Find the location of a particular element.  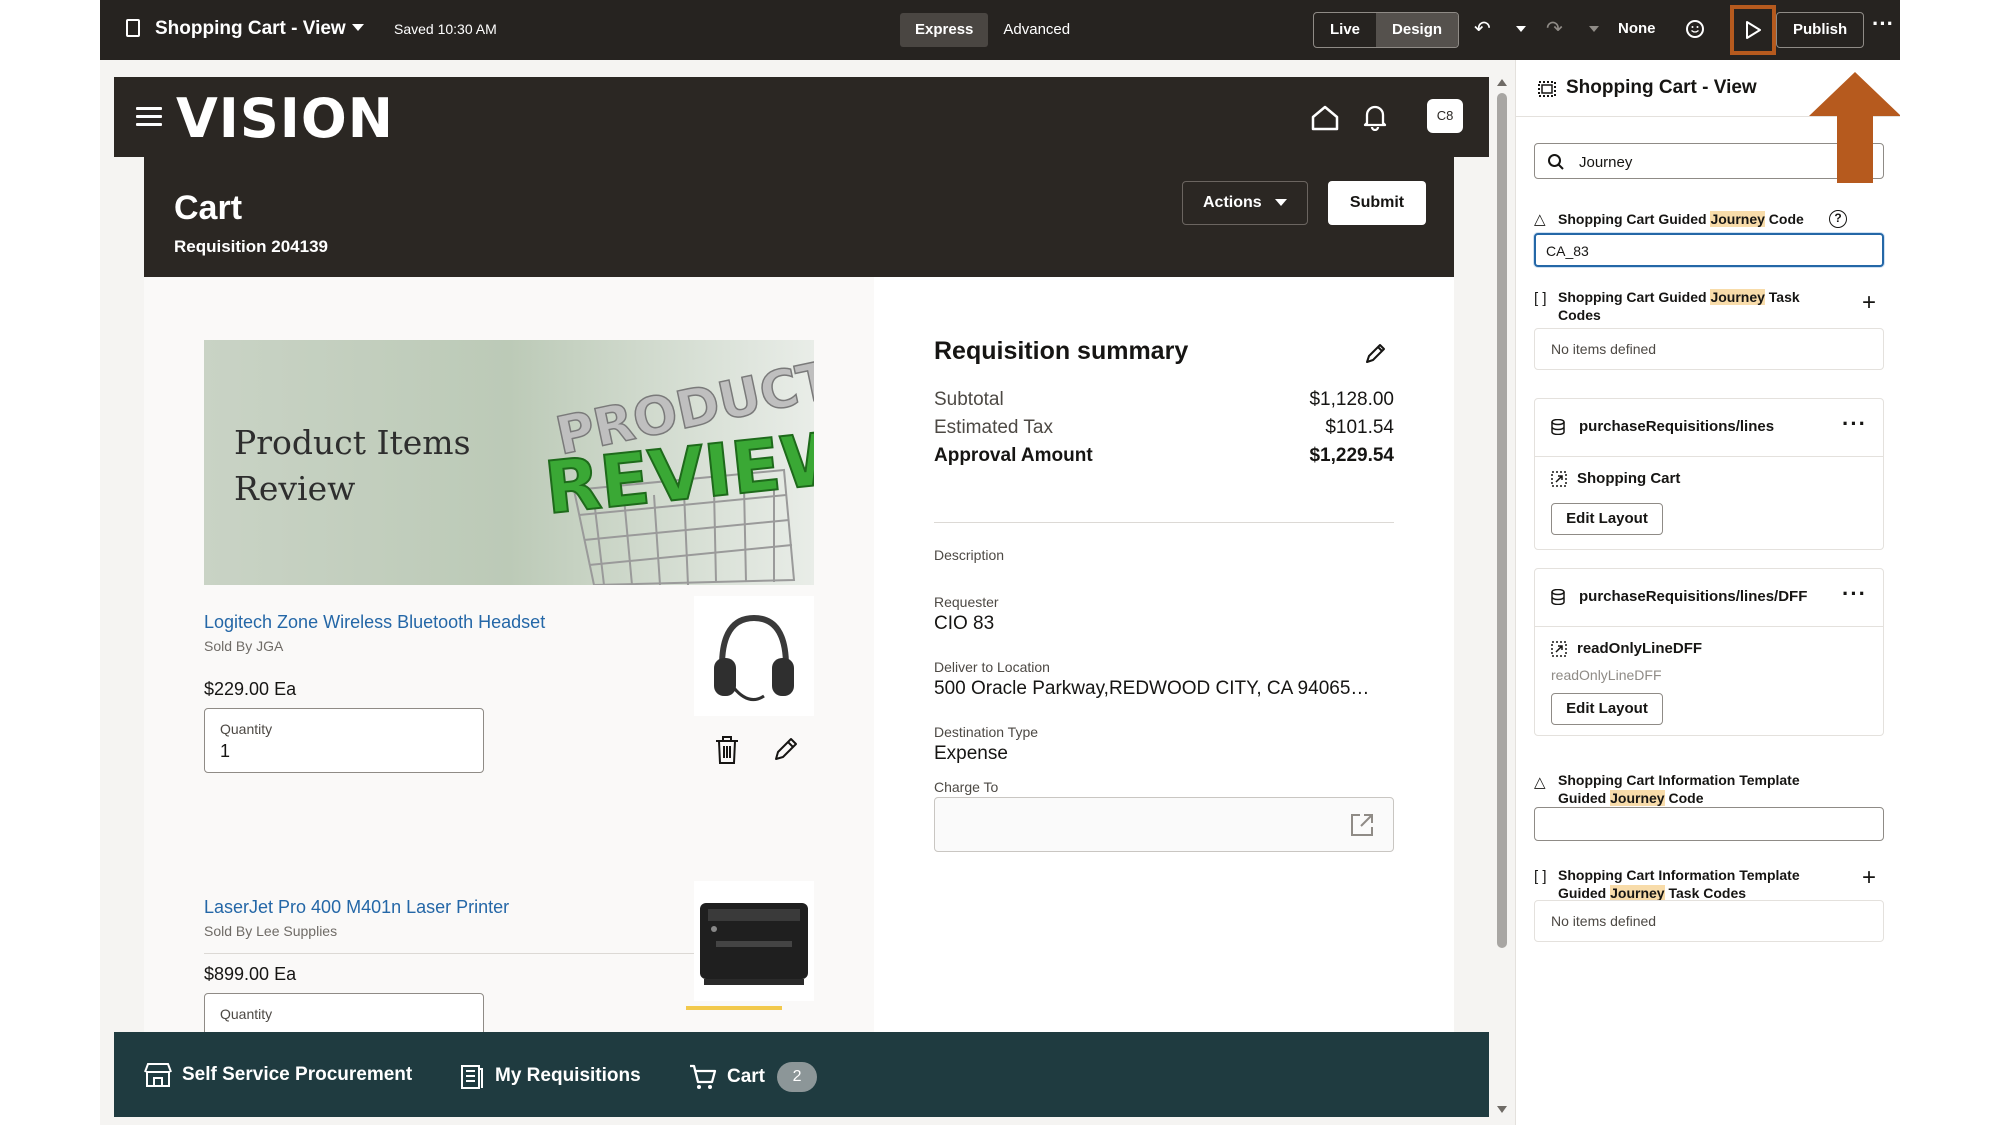

search-icon is located at coordinates (1556, 162).